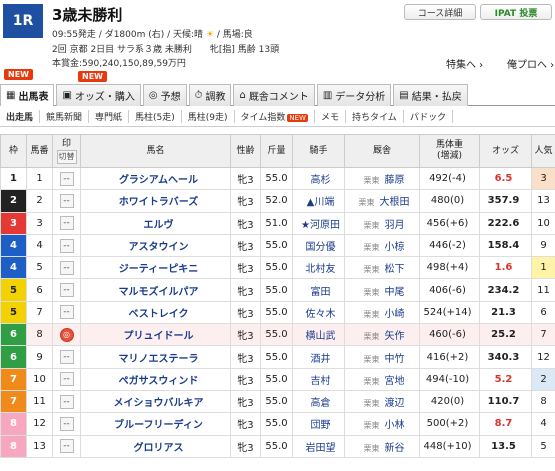  Describe the element at coordinates (318, 424) in the screenshot. I see `jockey-link: 団野` at that location.